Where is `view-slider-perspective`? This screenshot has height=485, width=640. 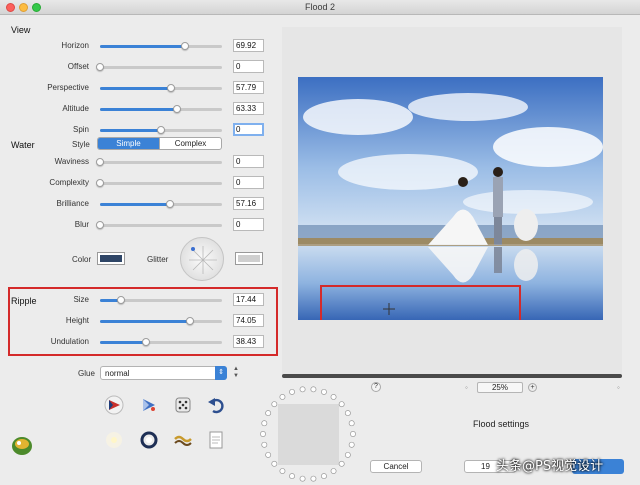
view-slider-perspective is located at coordinates (161, 88).